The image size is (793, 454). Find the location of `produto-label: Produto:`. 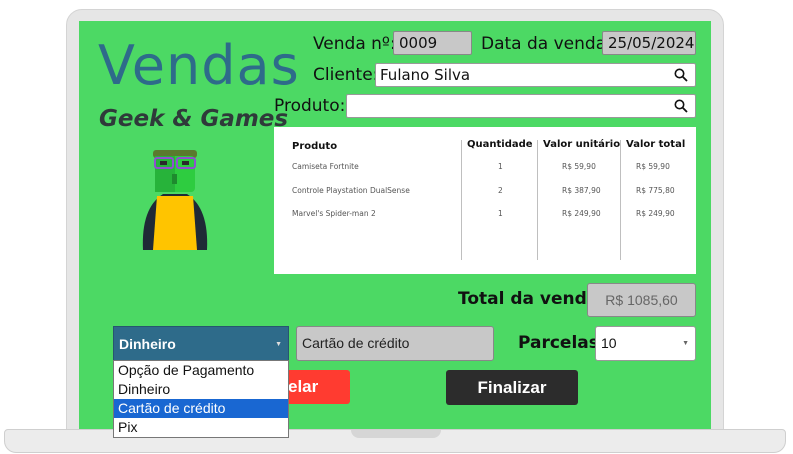

produto-label: Produto: is located at coordinates (310, 106).